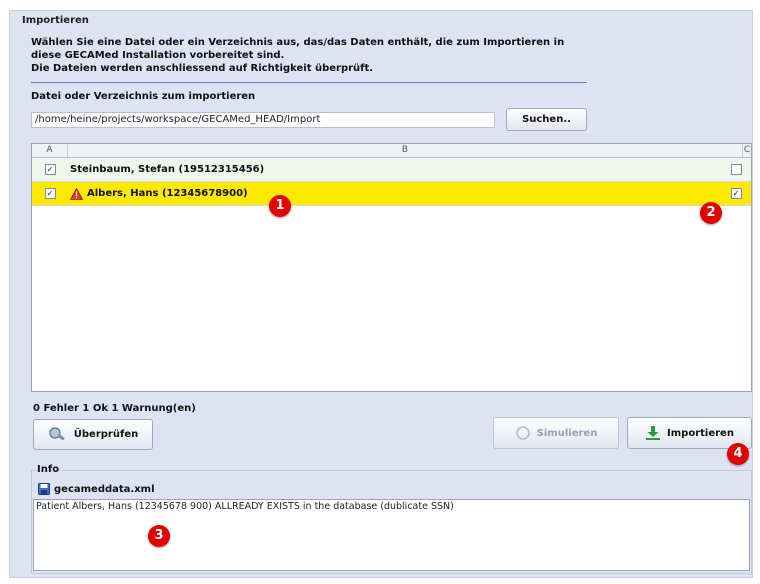  I want to click on browse-button: Suchen.., so click(546, 119).